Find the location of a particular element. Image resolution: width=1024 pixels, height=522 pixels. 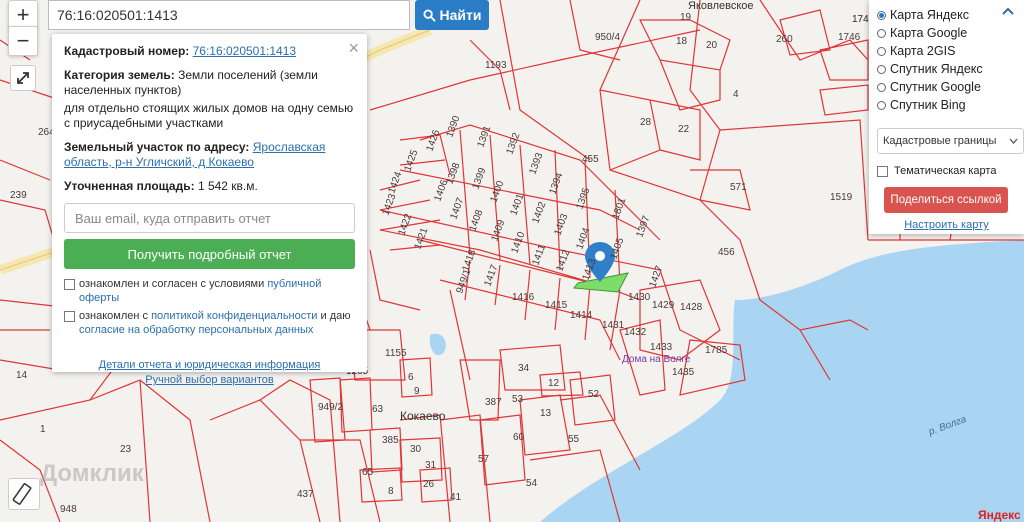

parcel-label-4: 4 is located at coordinates (736, 94).